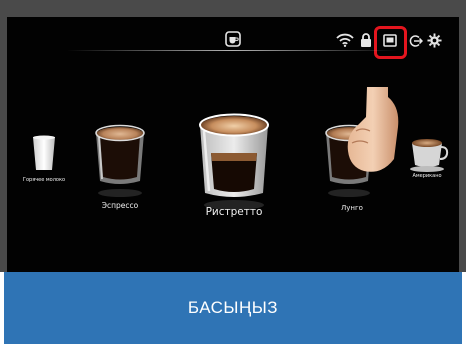 The width and height of the screenshot is (466, 344). What do you see at coordinates (366, 40) in the screenshot?
I see `lock-icon` at bounding box center [366, 40].